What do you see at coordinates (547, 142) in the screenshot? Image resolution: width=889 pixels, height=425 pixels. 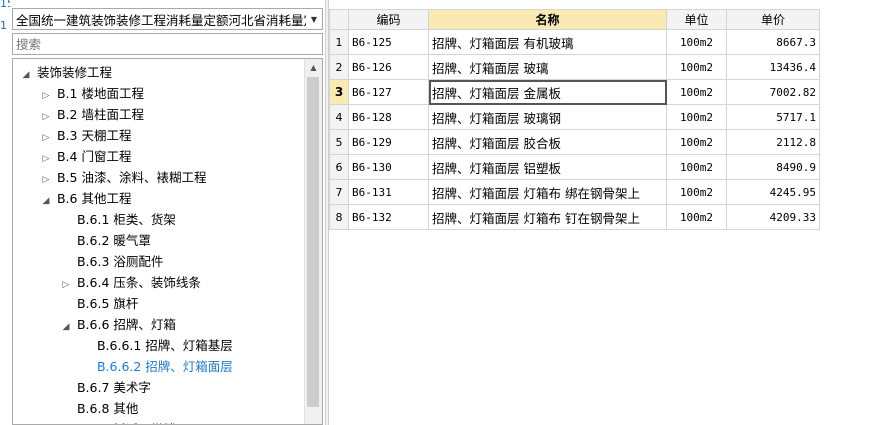 I see `name-cell: 招牌、灯箱面层 胶合板` at bounding box center [547, 142].